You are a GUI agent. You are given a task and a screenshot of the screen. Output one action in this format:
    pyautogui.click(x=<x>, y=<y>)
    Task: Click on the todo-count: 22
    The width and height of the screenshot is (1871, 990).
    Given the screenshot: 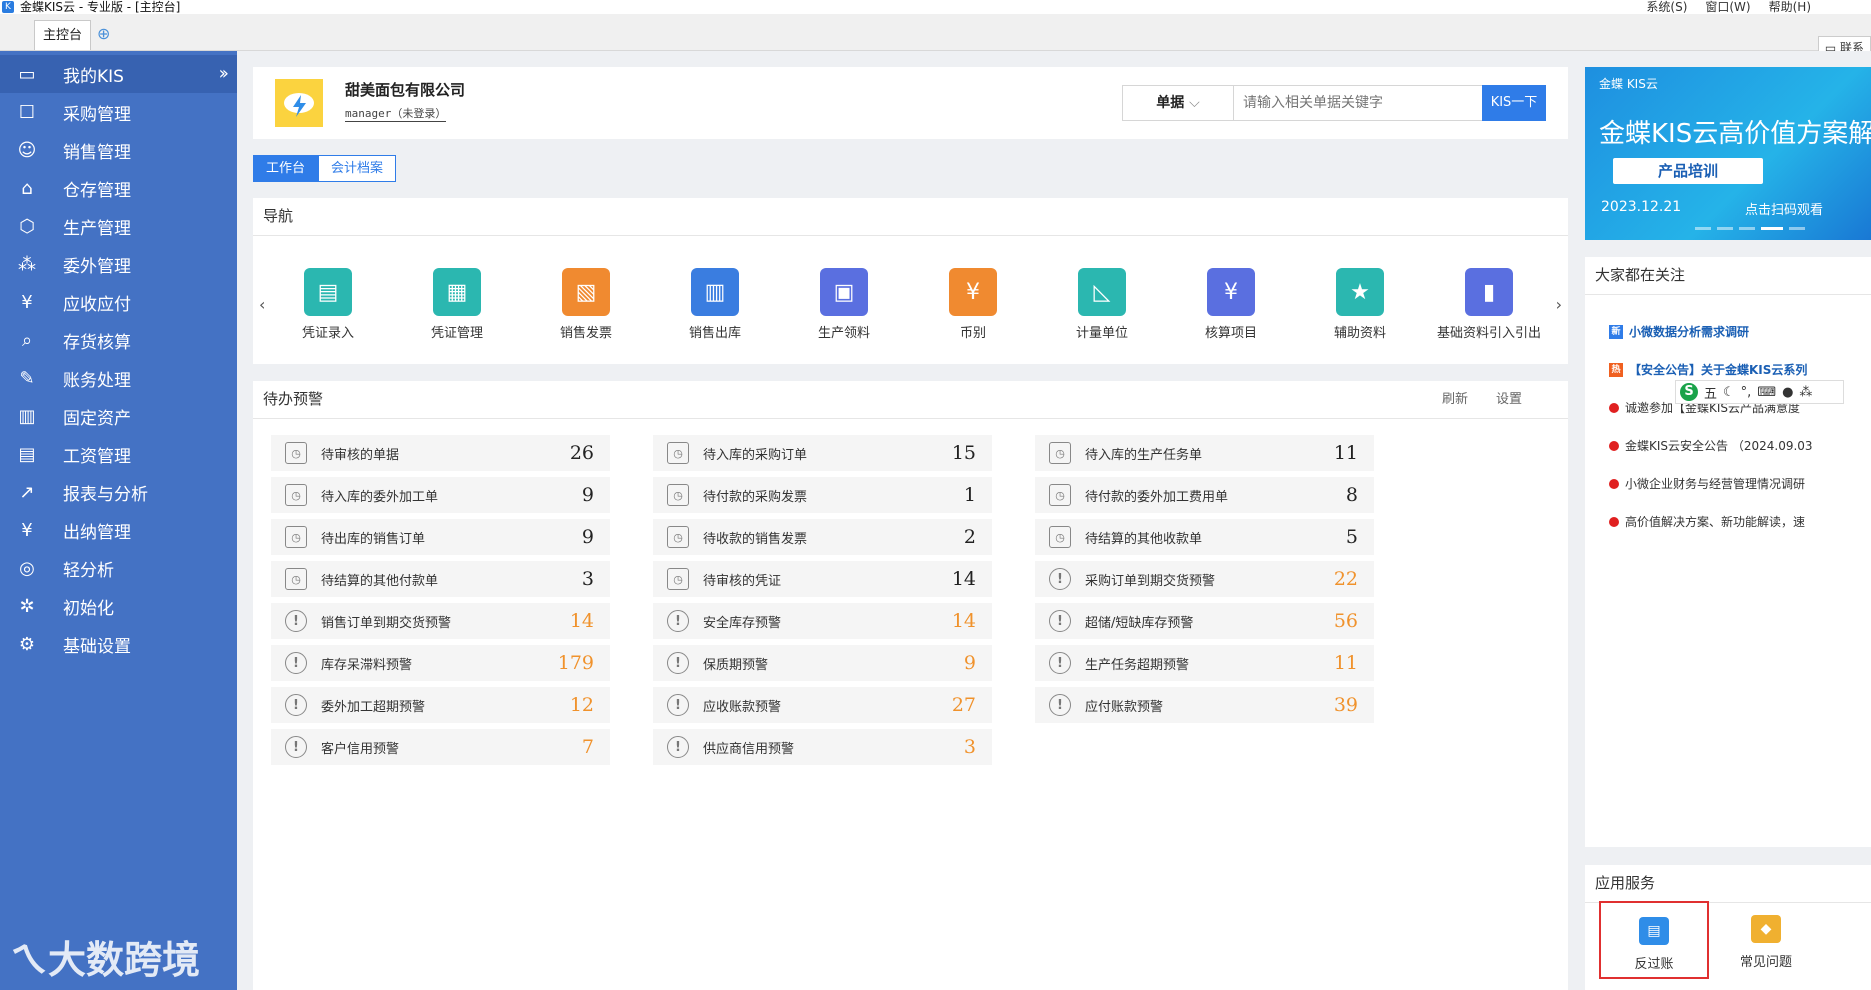 What is the action you would take?
    pyautogui.click(x=1345, y=579)
    